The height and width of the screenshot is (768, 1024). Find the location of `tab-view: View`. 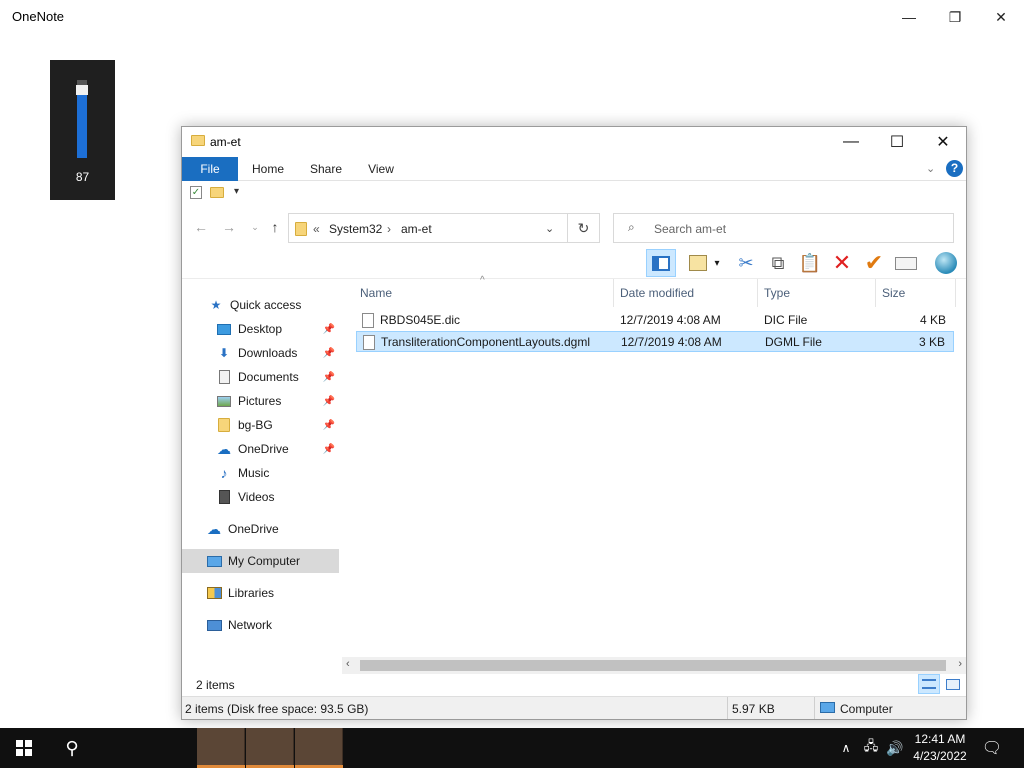

tab-view: View is located at coordinates (381, 169).